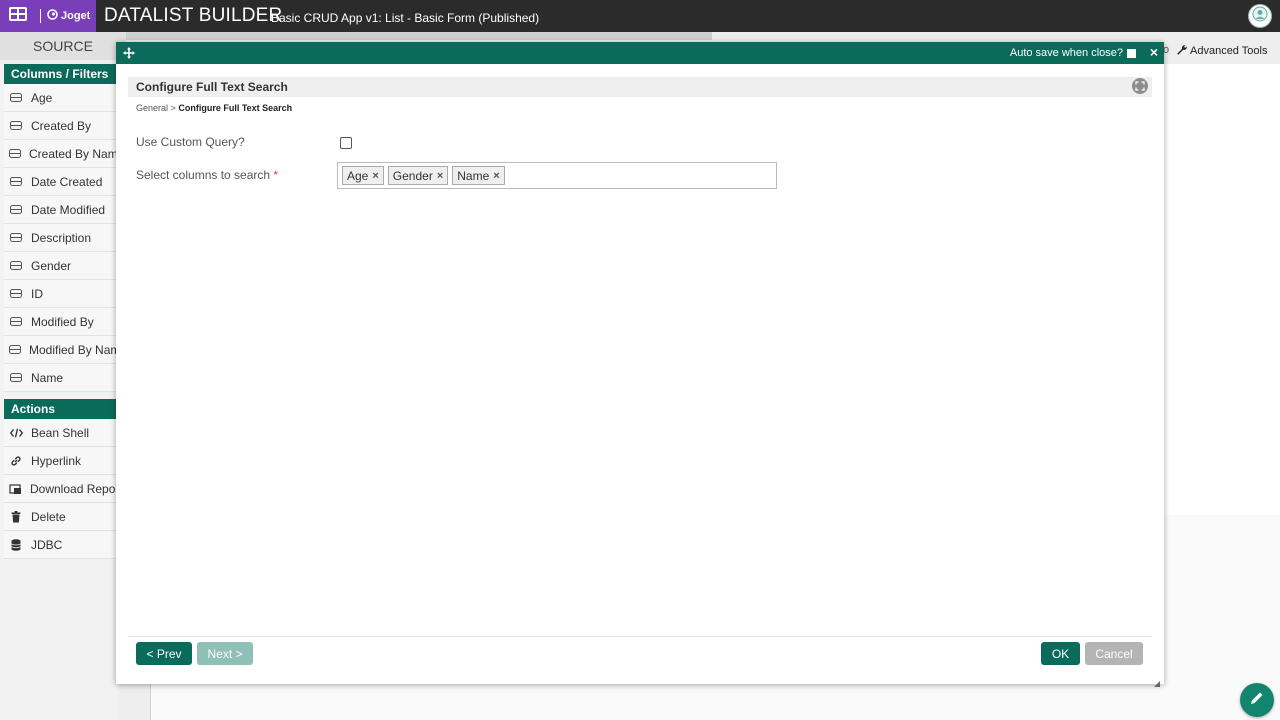 The image size is (1280, 720). I want to click on move-icon, so click(129, 55).